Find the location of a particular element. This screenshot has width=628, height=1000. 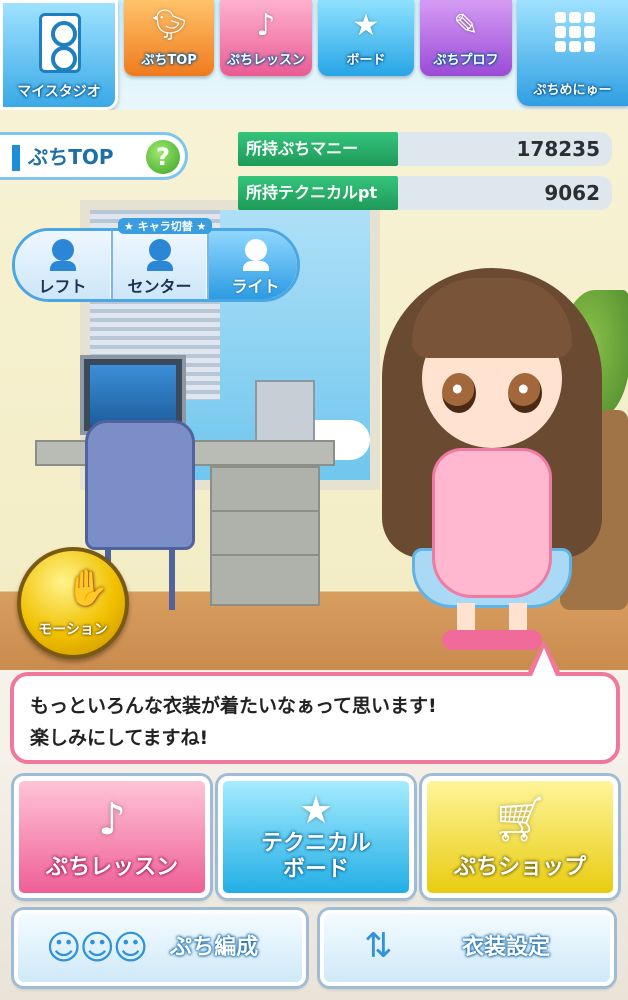

profile-note-icon: ✎ is located at coordinates (466, 25).